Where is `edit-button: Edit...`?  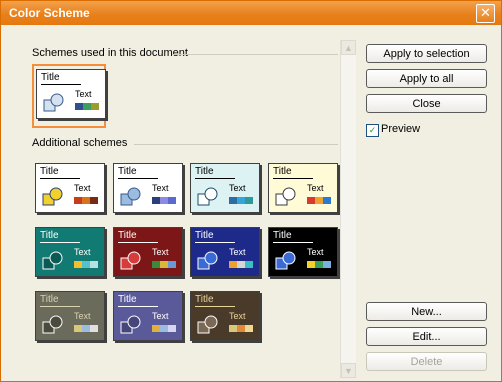 edit-button: Edit... is located at coordinates (426, 336).